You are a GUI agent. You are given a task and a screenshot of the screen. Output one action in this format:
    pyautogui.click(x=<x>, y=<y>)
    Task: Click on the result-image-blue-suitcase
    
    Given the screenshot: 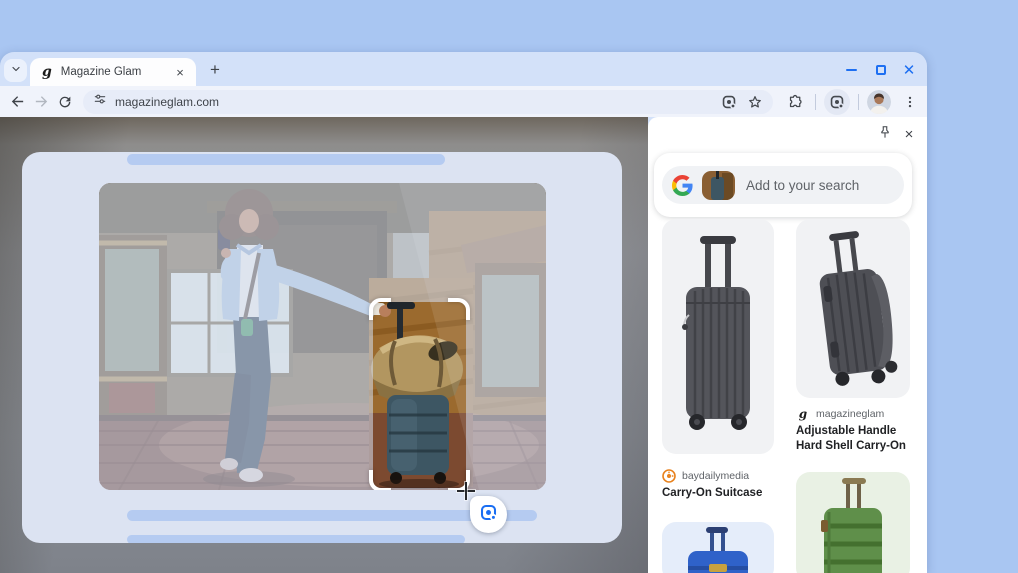 What is the action you would take?
    pyautogui.click(x=718, y=547)
    